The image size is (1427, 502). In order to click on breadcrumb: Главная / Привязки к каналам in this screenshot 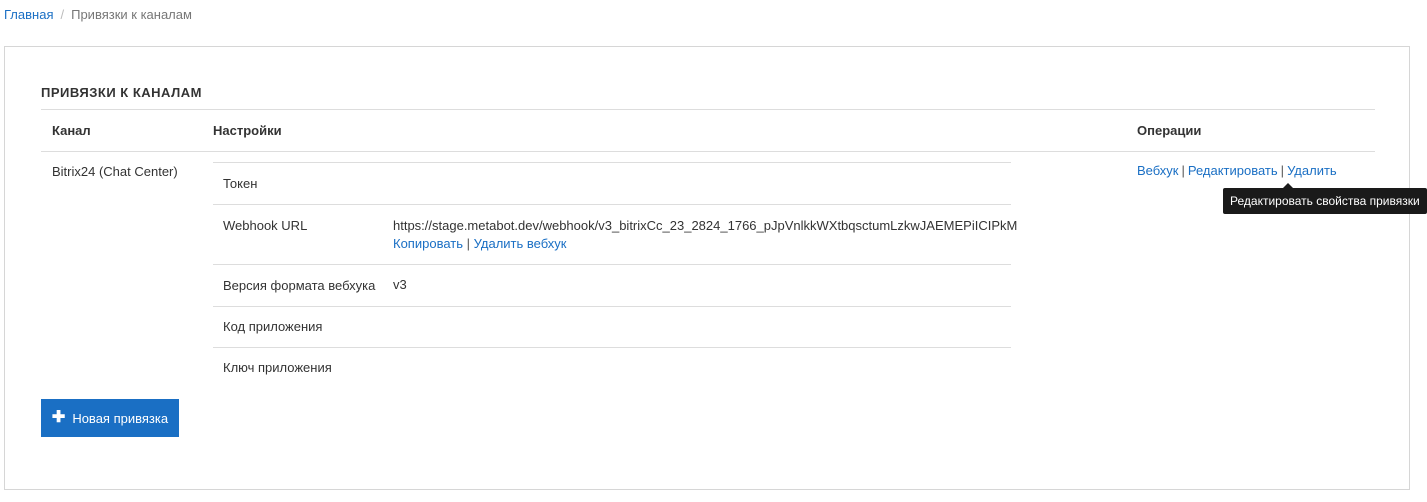, I will do `click(98, 14)`.